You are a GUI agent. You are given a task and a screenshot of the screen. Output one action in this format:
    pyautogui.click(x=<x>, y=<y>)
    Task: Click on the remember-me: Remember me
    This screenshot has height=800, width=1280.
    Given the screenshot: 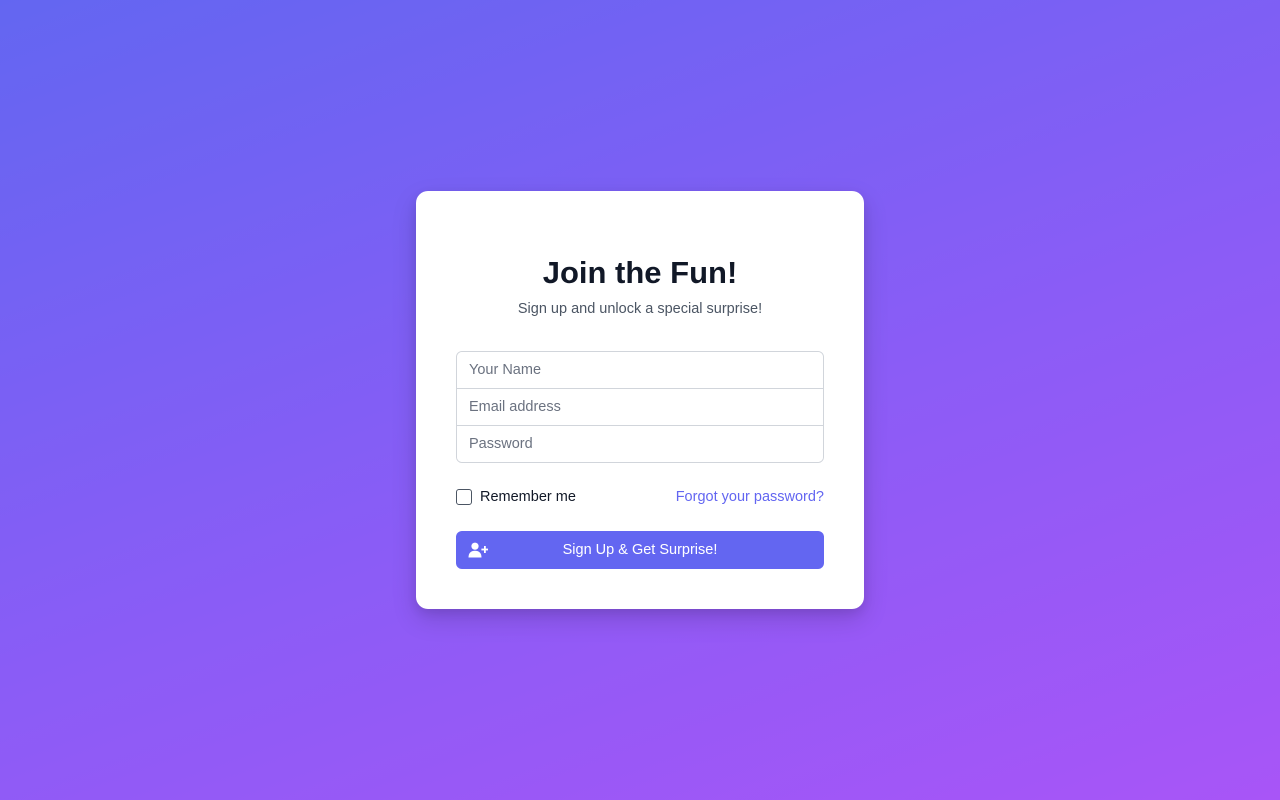 What is the action you would take?
    pyautogui.click(x=516, y=497)
    